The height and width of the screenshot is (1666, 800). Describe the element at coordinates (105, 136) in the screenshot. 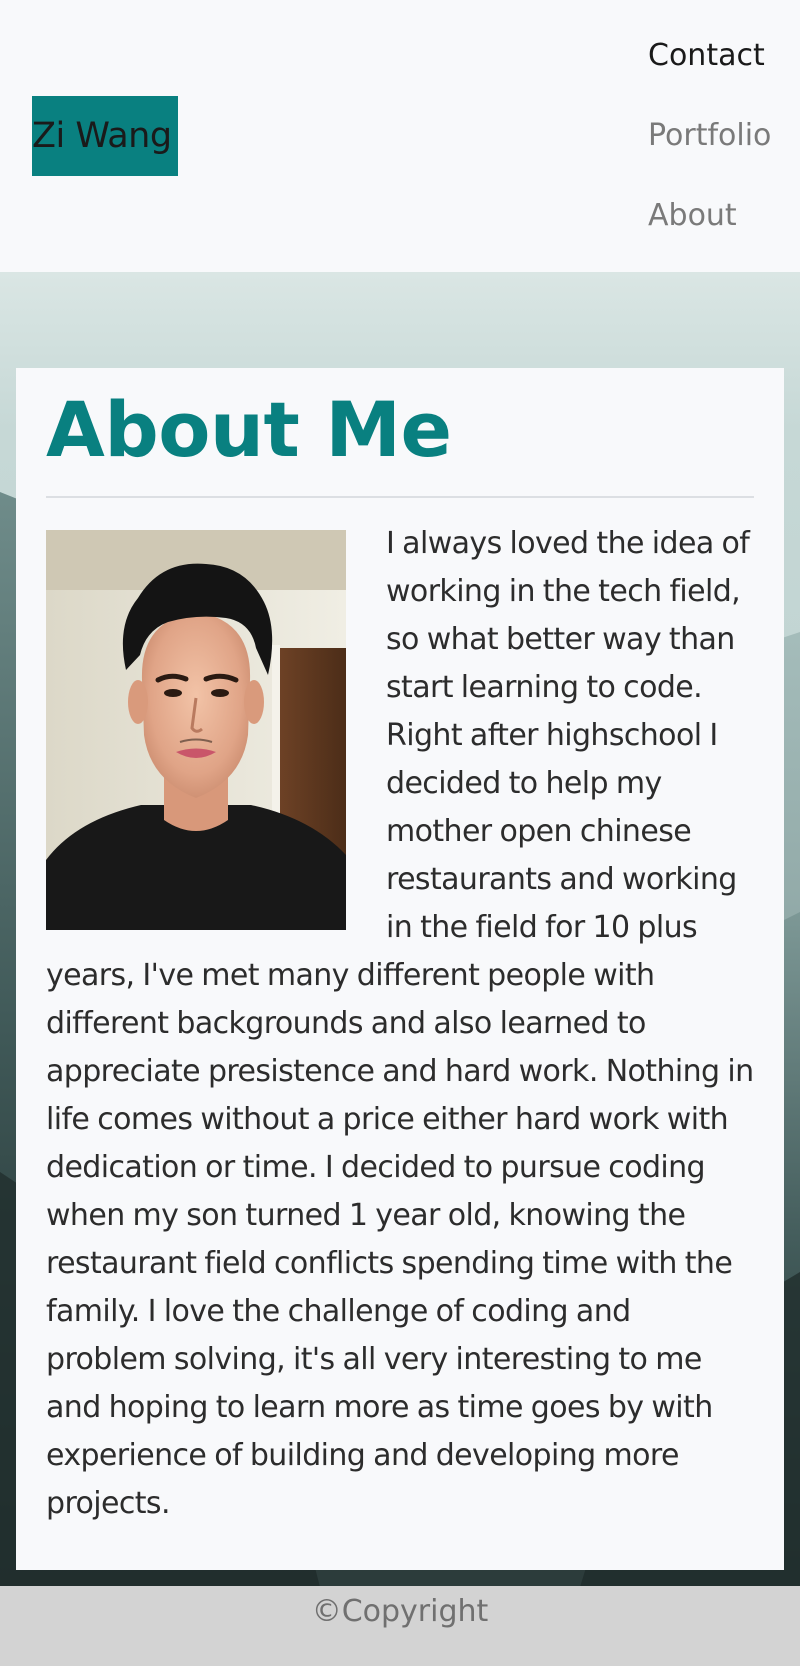

I see `brand-logo-link: Zi Wang` at that location.